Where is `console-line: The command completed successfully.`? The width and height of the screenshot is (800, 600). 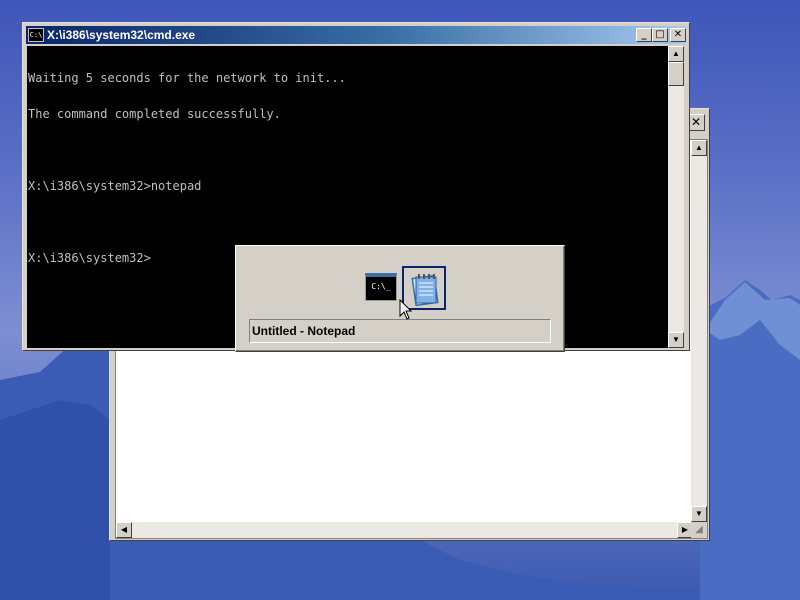 console-line: The command completed successfully. is located at coordinates (154, 114).